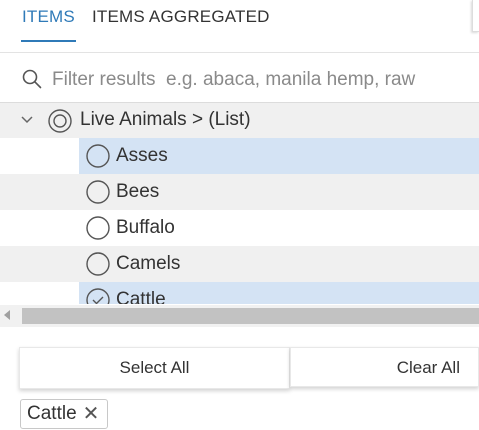 The height and width of the screenshot is (430, 479). I want to click on tree-parent-row: Live Animals > (List), so click(239, 120).